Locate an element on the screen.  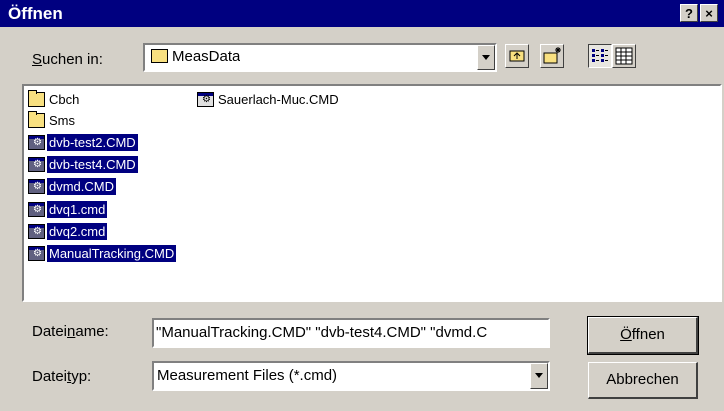
new-folder-button is located at coordinates (552, 56).